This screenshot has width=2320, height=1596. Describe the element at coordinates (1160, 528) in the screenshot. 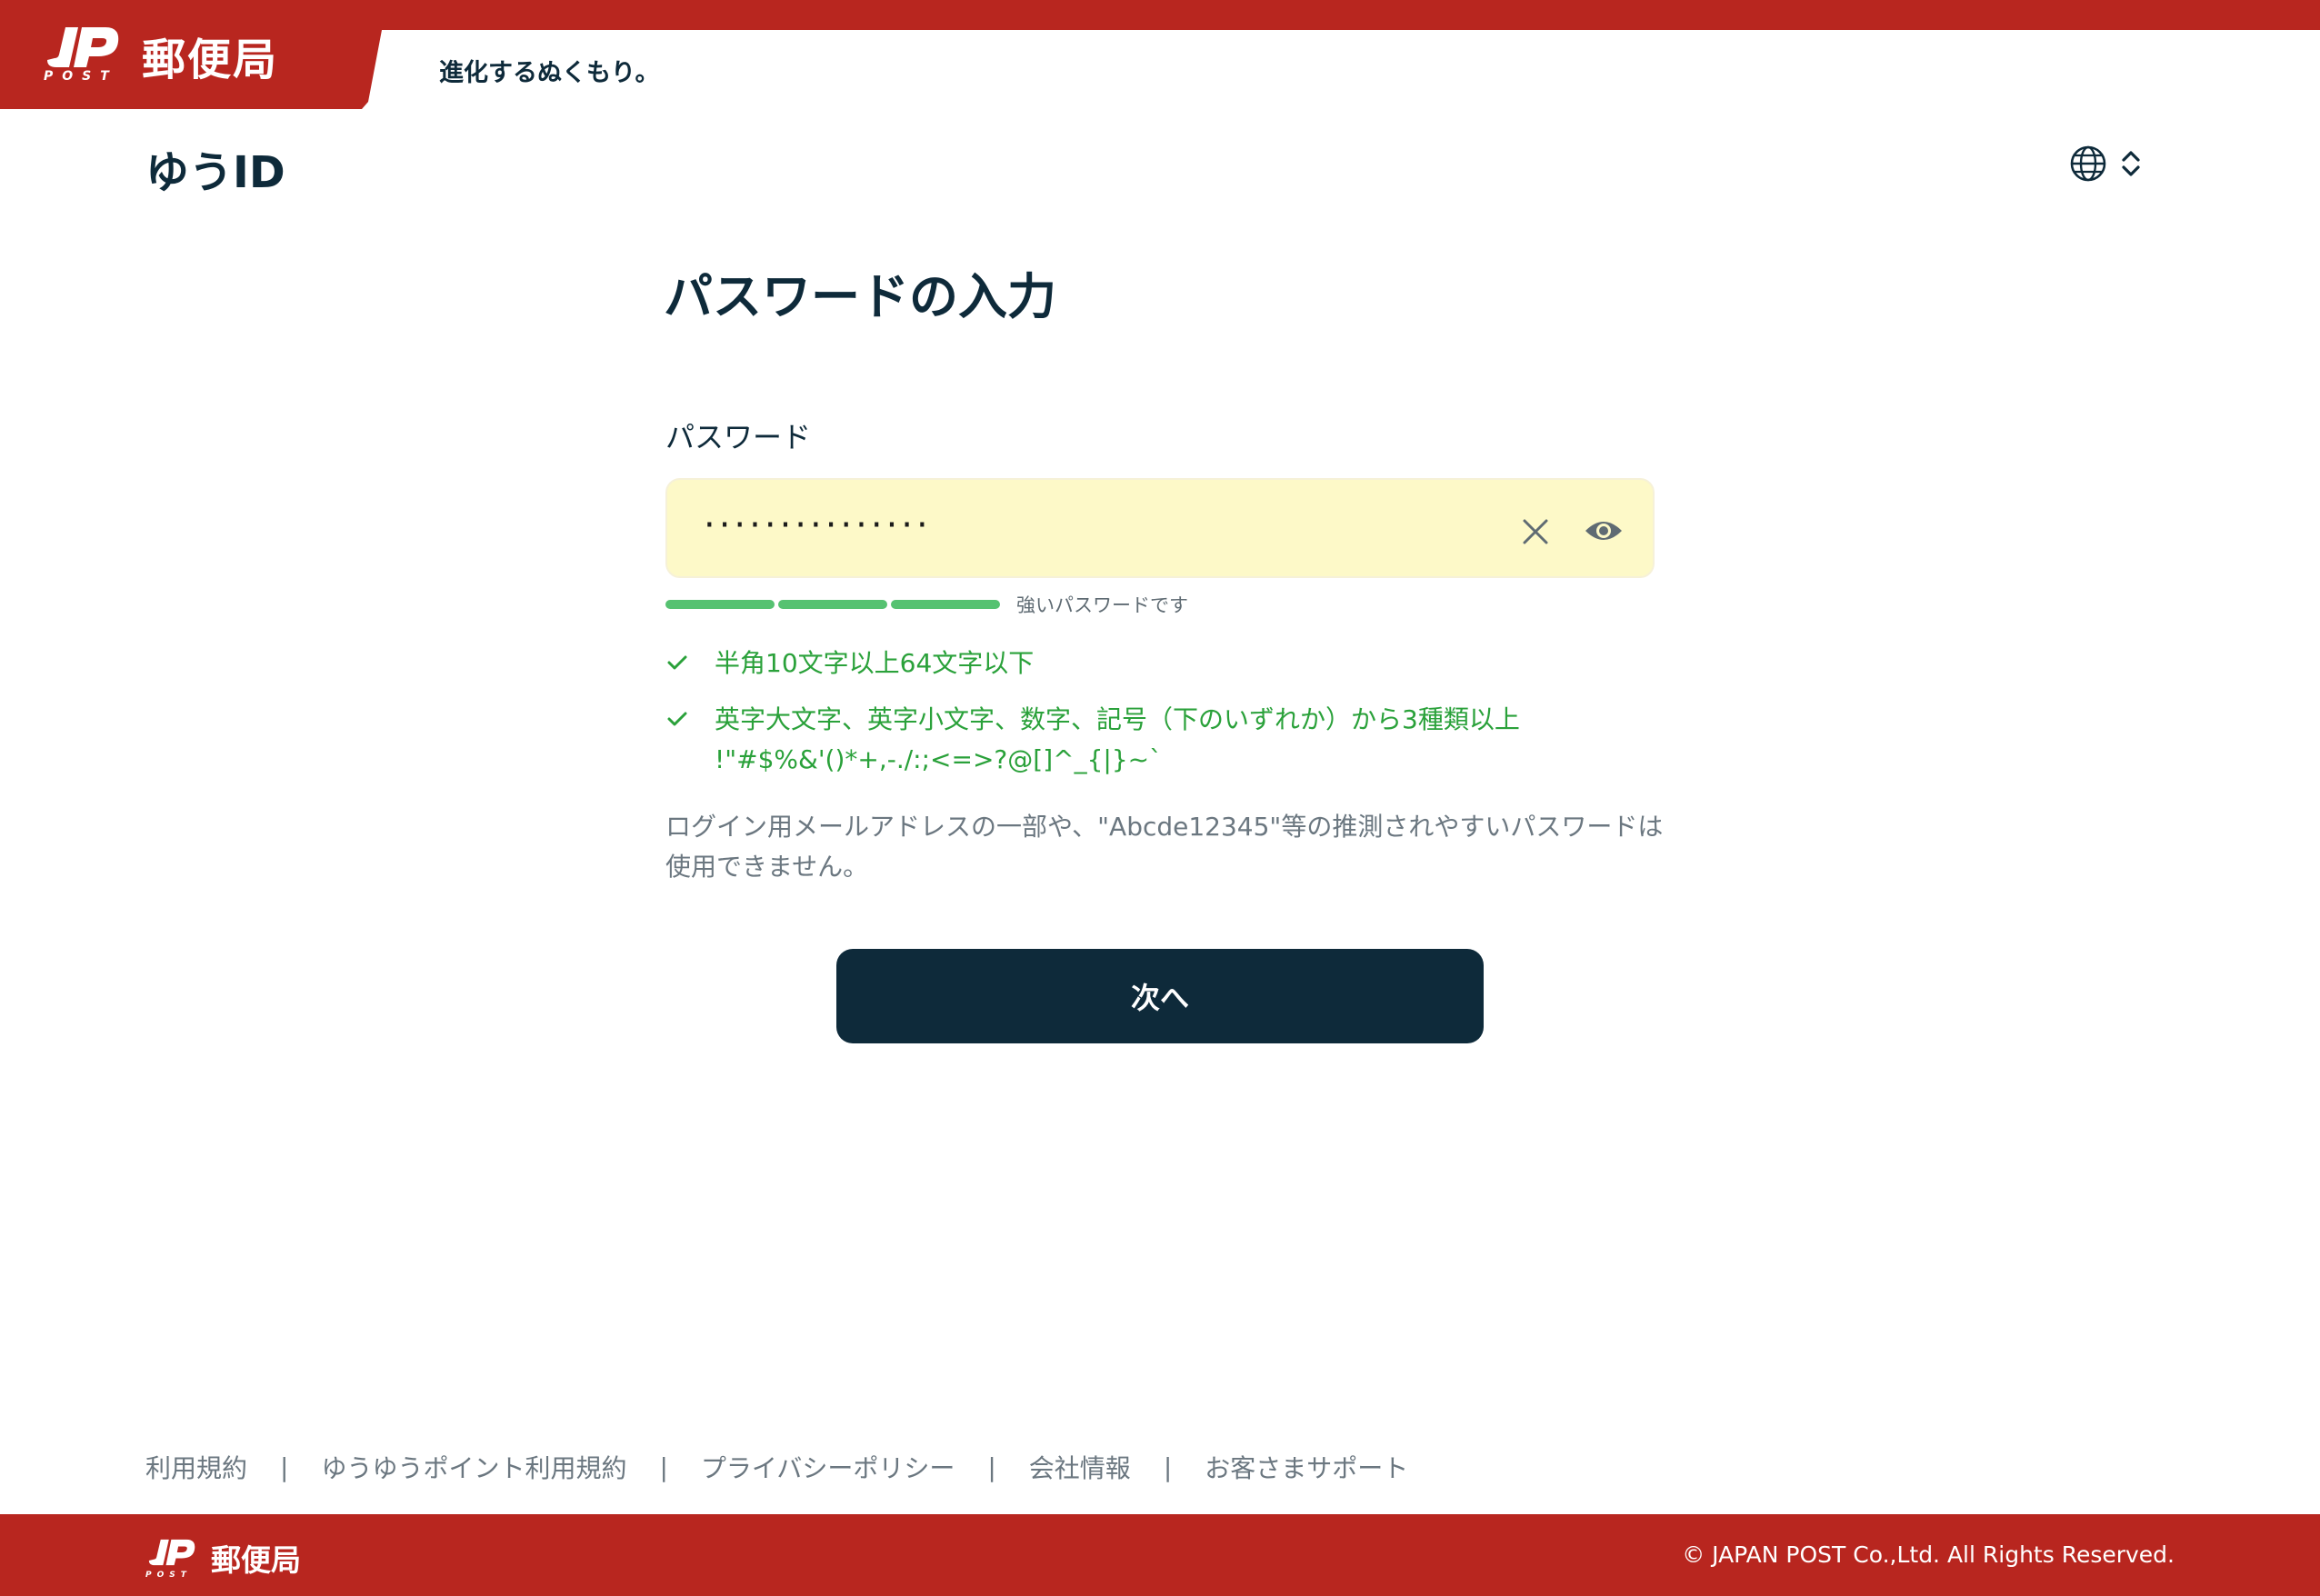

I see `password-input: ···············` at that location.